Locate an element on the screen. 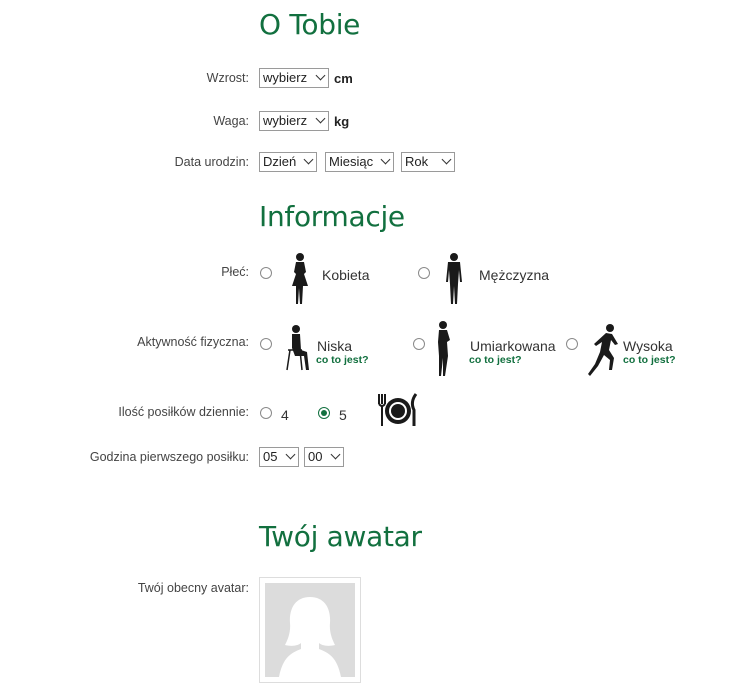  sex-male-label: Mężczyzna is located at coordinates (514, 275).